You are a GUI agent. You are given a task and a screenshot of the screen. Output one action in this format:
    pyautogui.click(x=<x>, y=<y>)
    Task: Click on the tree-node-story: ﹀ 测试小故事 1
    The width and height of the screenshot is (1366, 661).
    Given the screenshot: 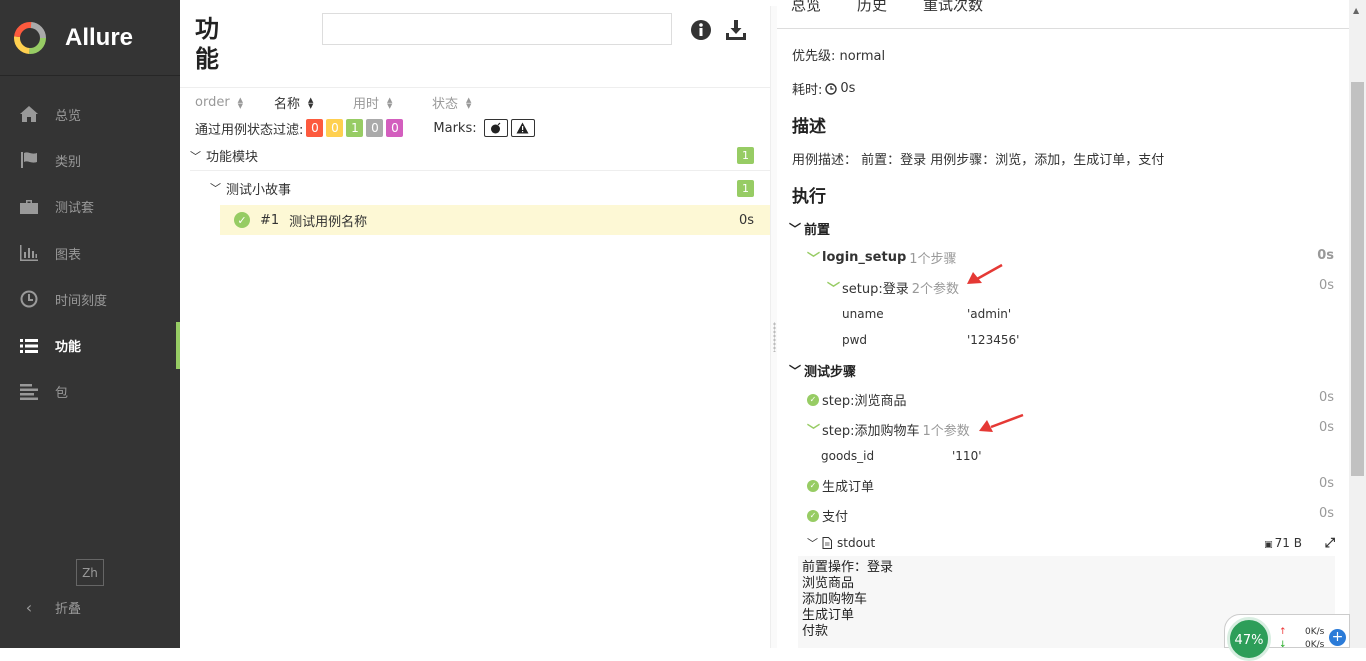 What is the action you would take?
    pyautogui.click(x=490, y=188)
    